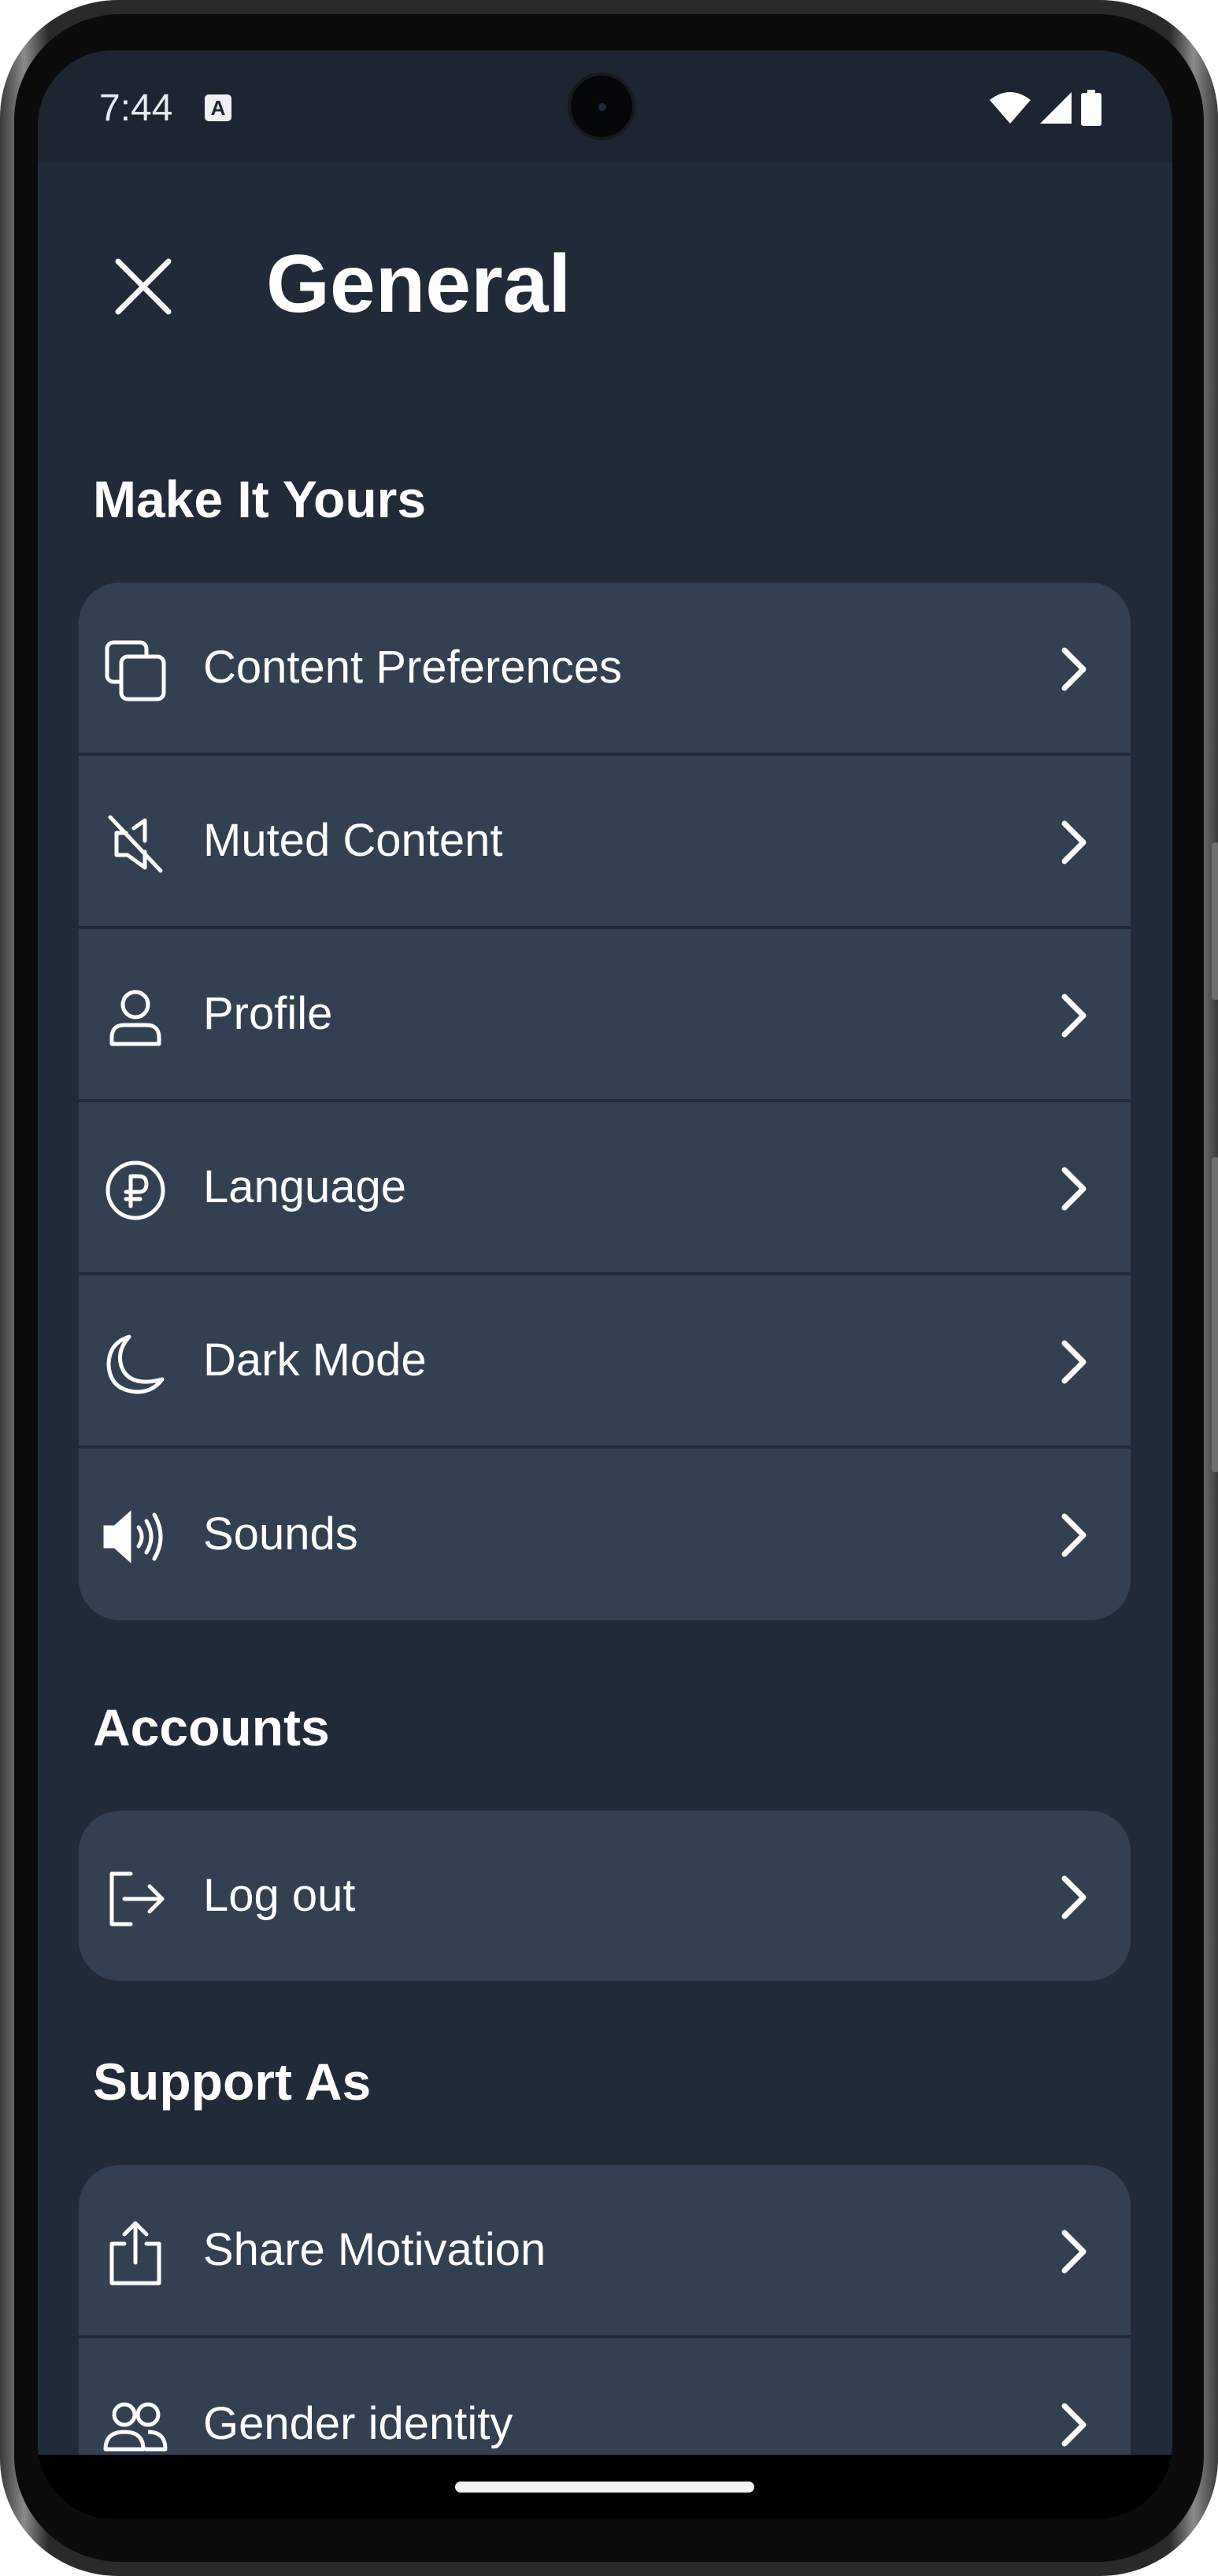 The width and height of the screenshot is (1218, 2576). I want to click on list-item-content-preferences: Content Preferences, so click(605, 669).